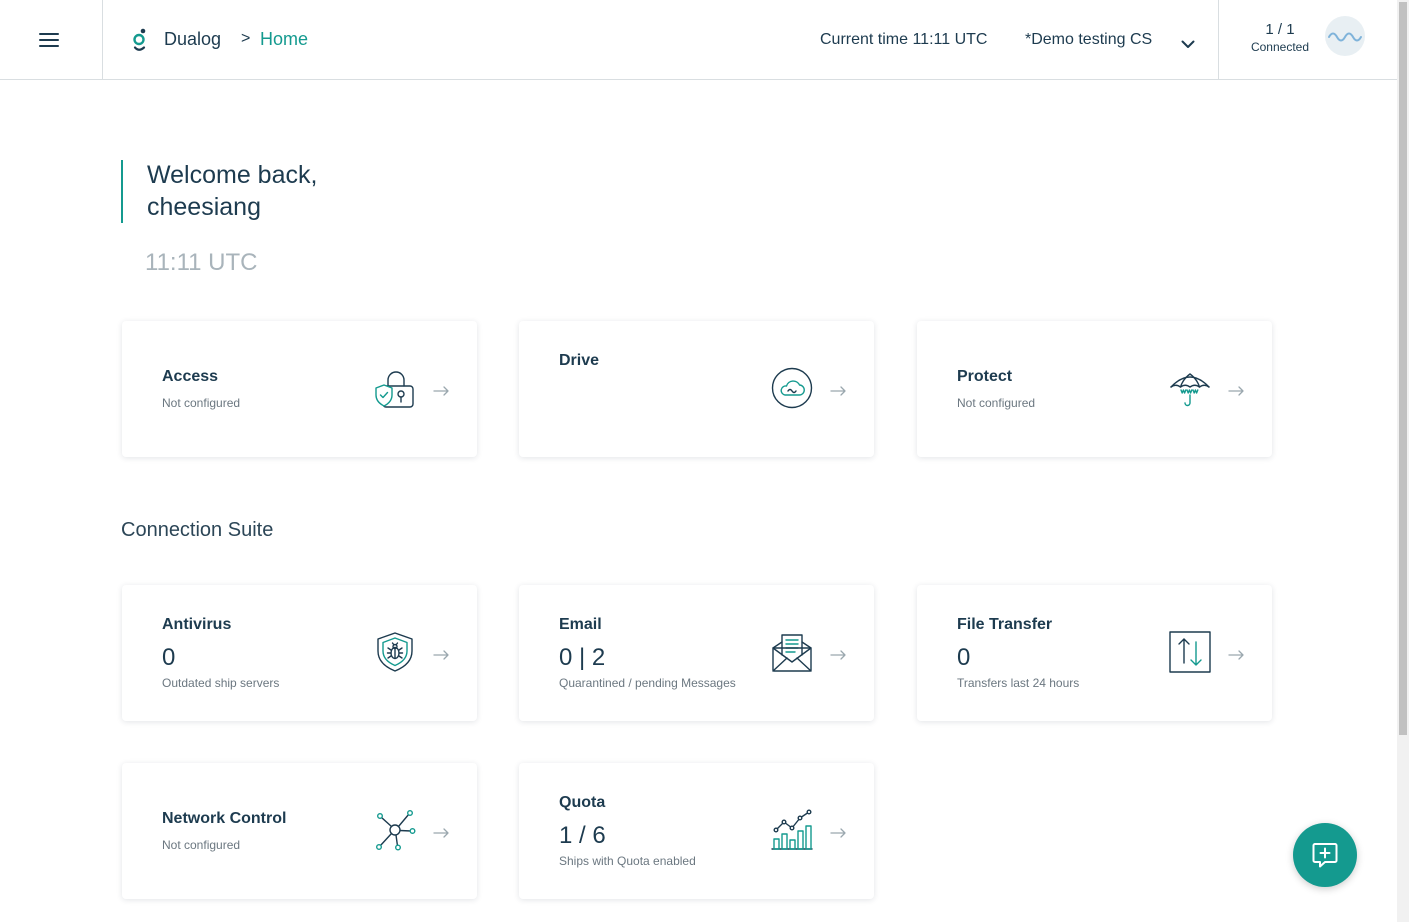 The width and height of the screenshot is (1409, 922). What do you see at coordinates (579, 360) in the screenshot?
I see `card-title: Drive` at bounding box center [579, 360].